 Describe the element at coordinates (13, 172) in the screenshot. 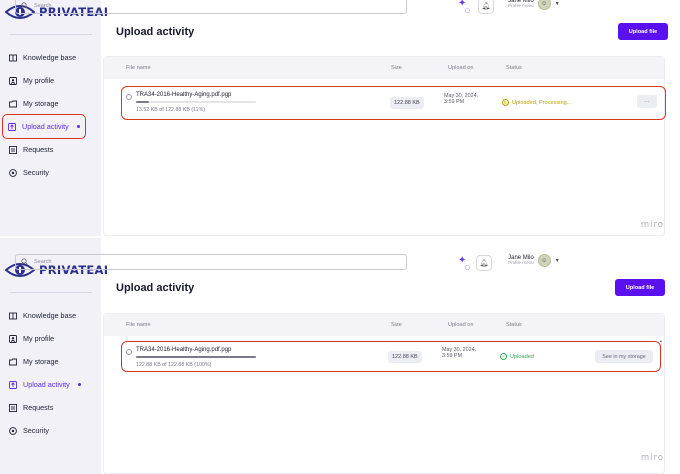

I see `security-icon` at that location.